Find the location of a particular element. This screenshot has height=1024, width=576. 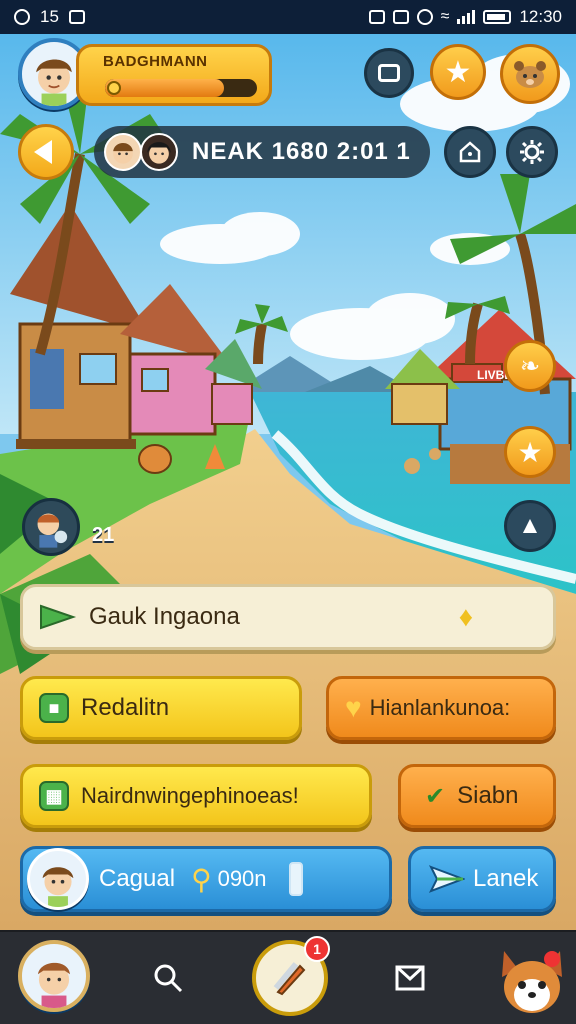

profile-action-button: Cagual ⚲ 090n is located at coordinates (206, 879).